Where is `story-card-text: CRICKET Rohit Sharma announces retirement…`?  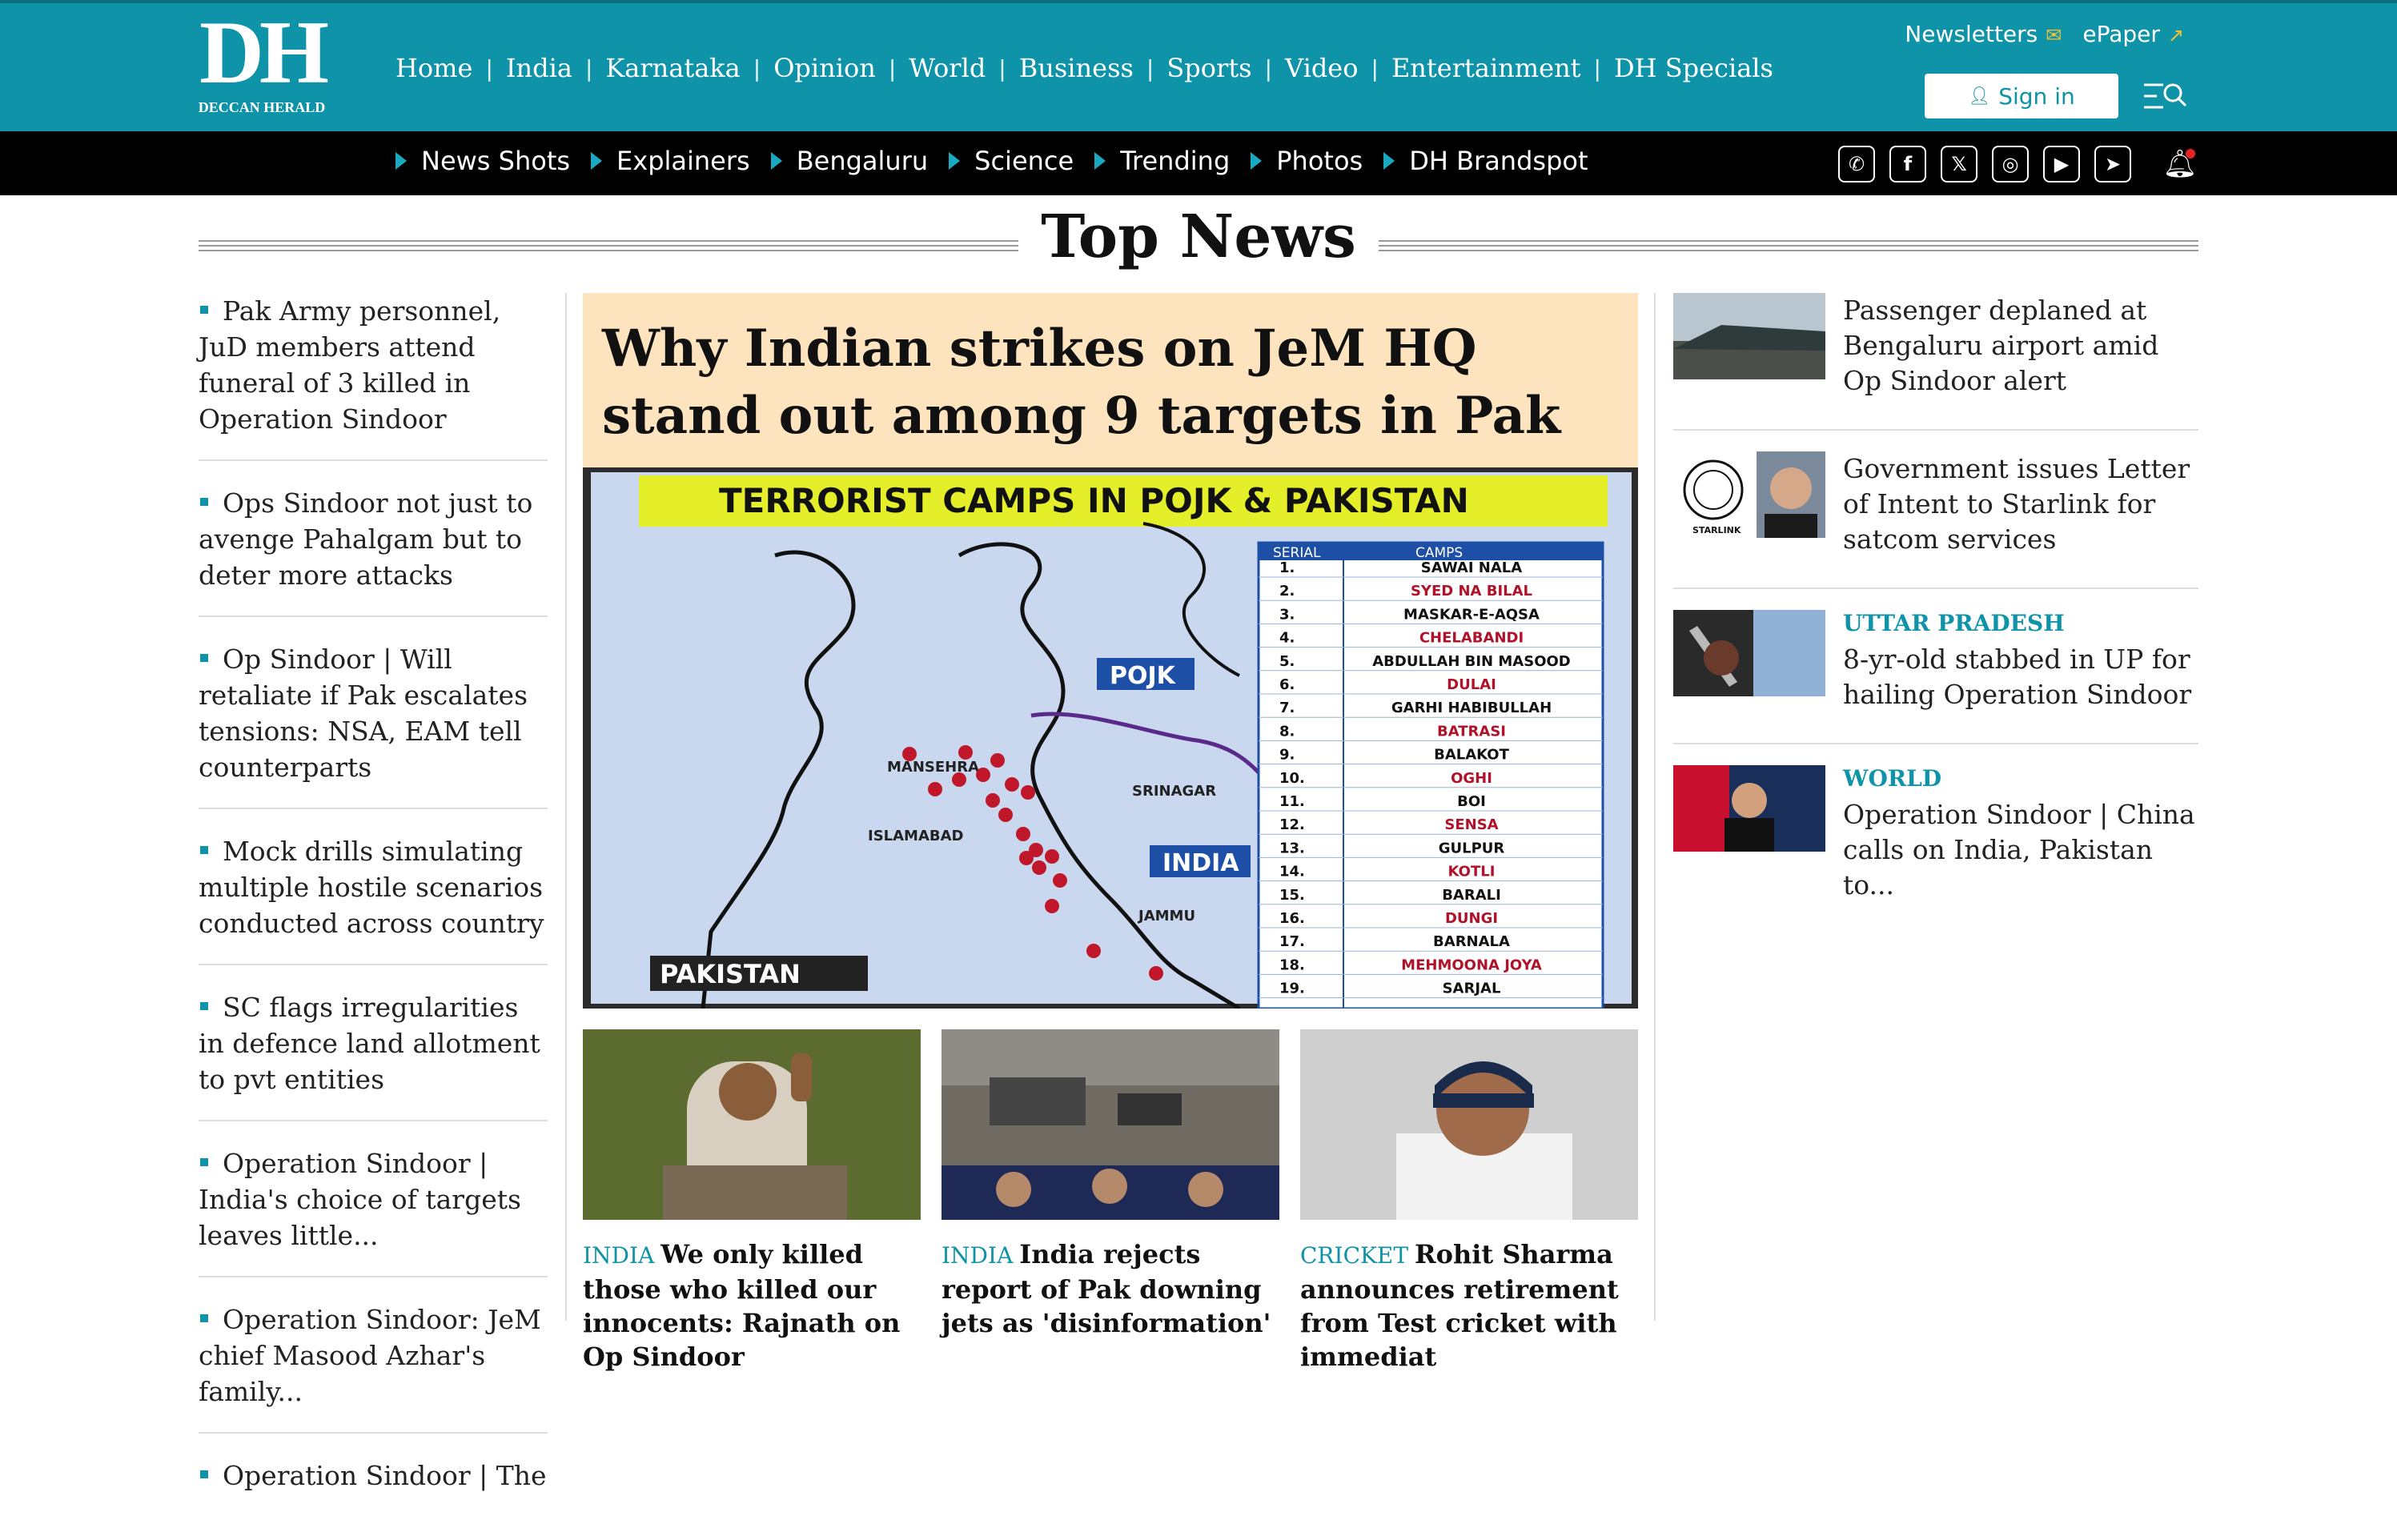 story-card-text: CRICKET Rohit Sharma announces retirement… is located at coordinates (1469, 1306).